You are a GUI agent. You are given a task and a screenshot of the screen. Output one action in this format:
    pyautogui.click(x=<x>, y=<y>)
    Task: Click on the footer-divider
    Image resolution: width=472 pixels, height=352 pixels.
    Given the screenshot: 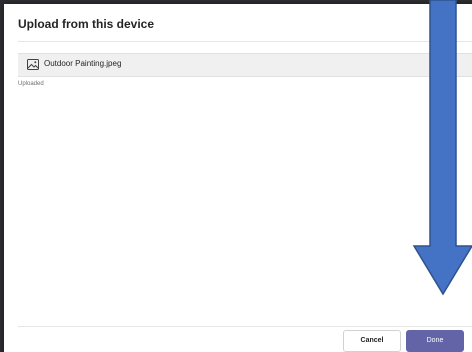 What is the action you would take?
    pyautogui.click(x=245, y=326)
    